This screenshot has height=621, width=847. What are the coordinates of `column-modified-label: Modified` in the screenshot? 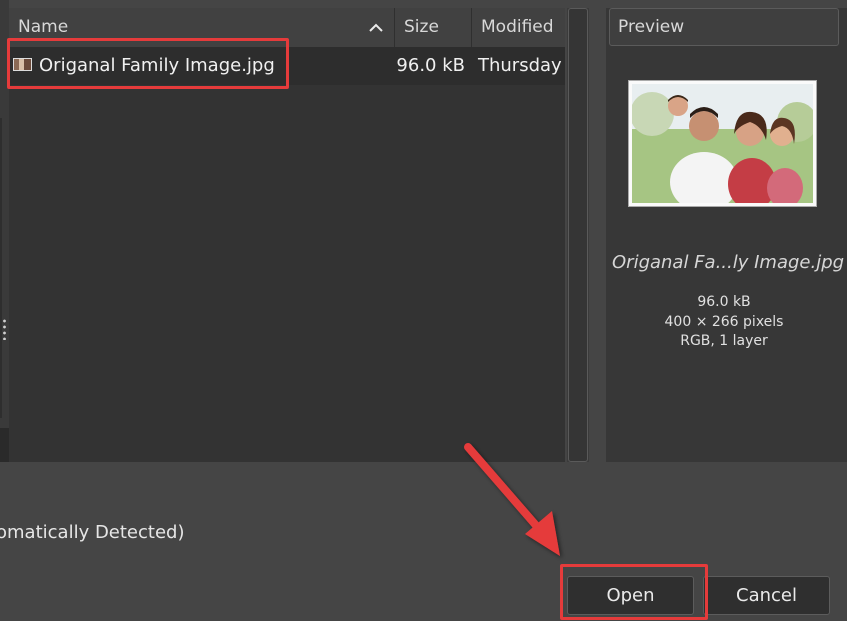 It's located at (517, 27).